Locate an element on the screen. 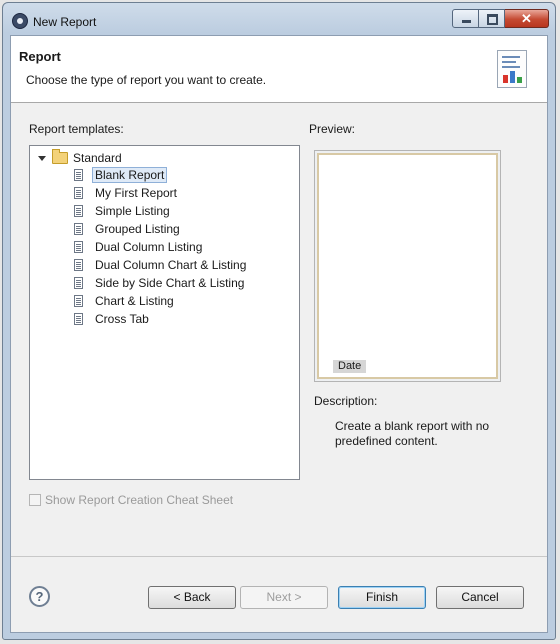 This screenshot has width=560, height=644. tree-item-cross-tab: Cross Tab is located at coordinates (113, 318).